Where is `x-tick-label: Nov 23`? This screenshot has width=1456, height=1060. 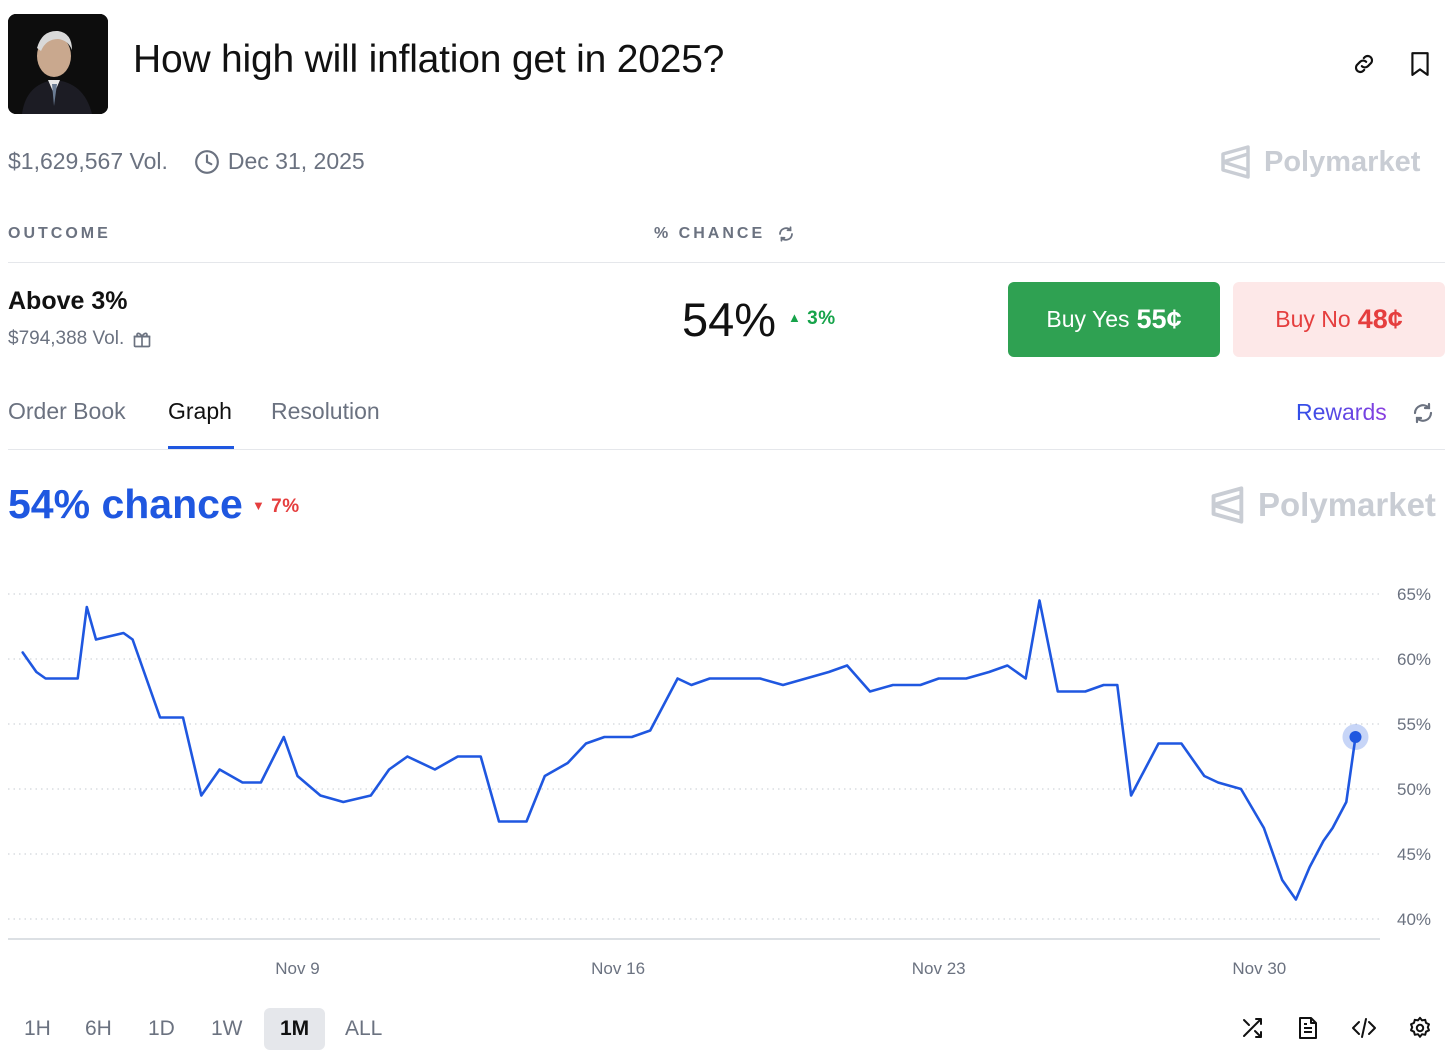
x-tick-label: Nov 23 is located at coordinates (939, 968).